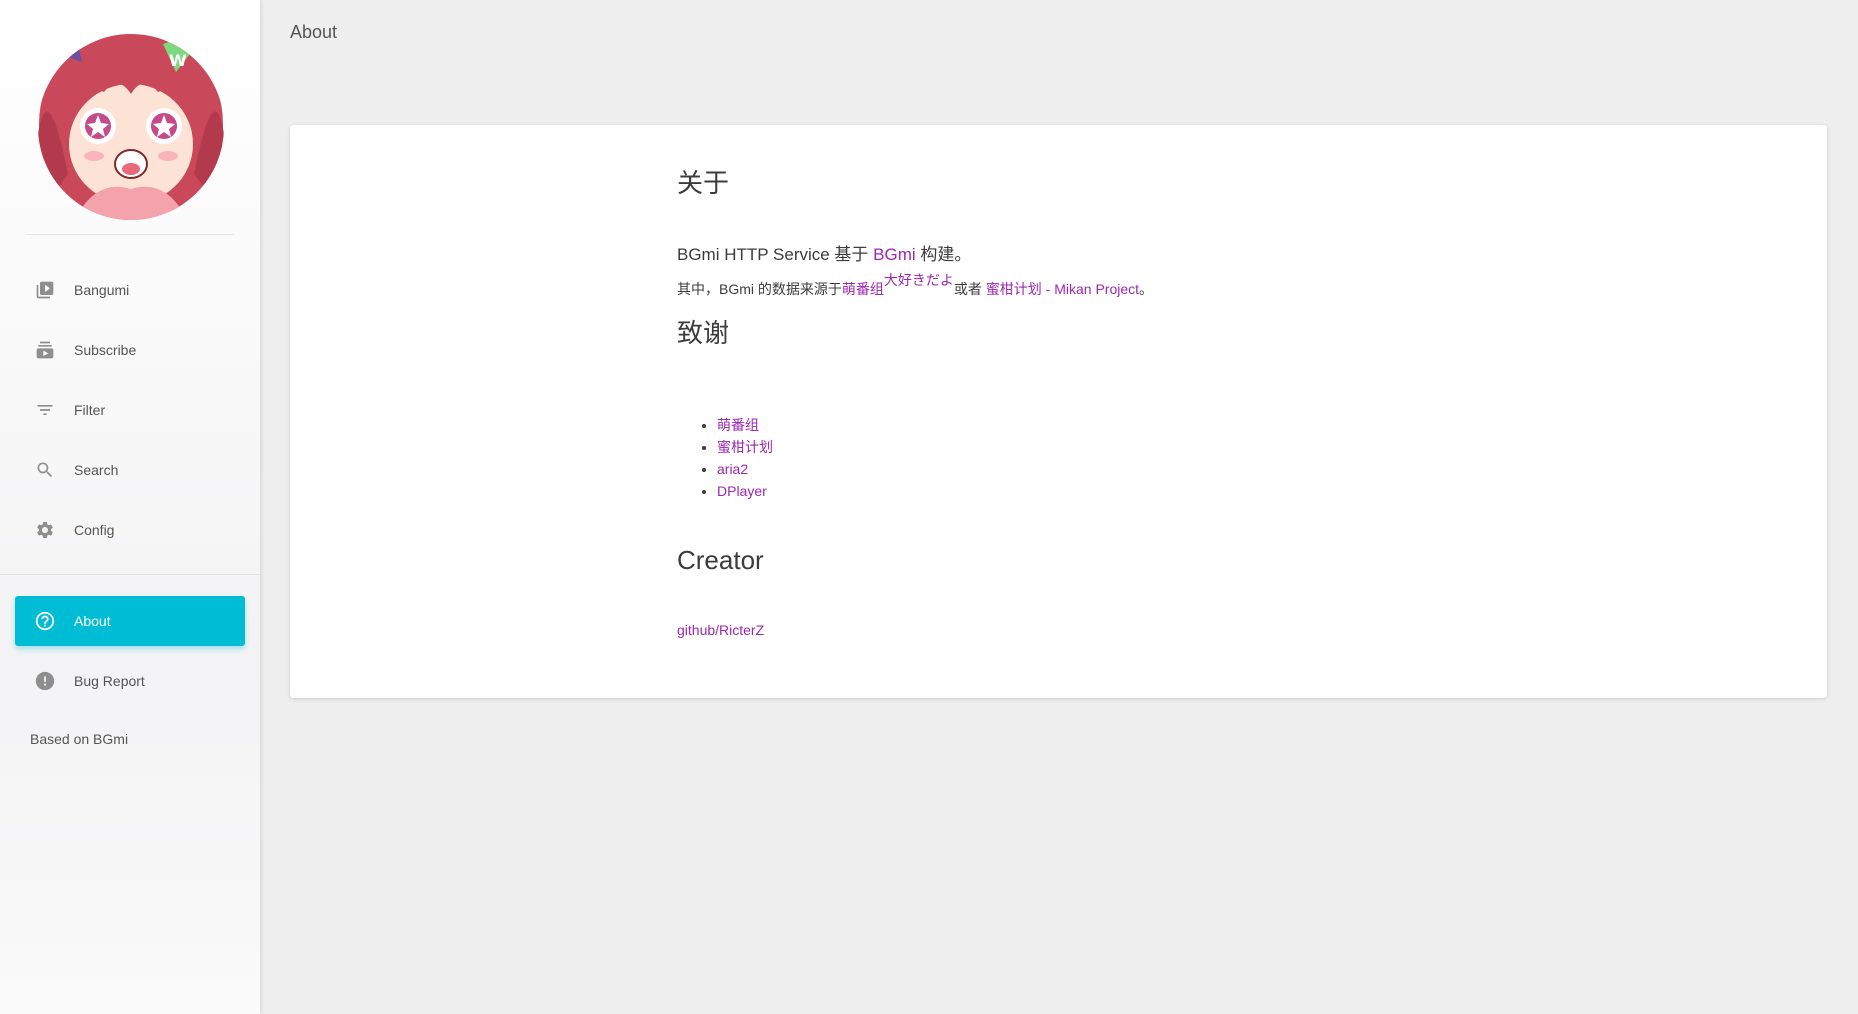  I want to click on sidebar-footer: Based on BGmi, so click(79, 739).